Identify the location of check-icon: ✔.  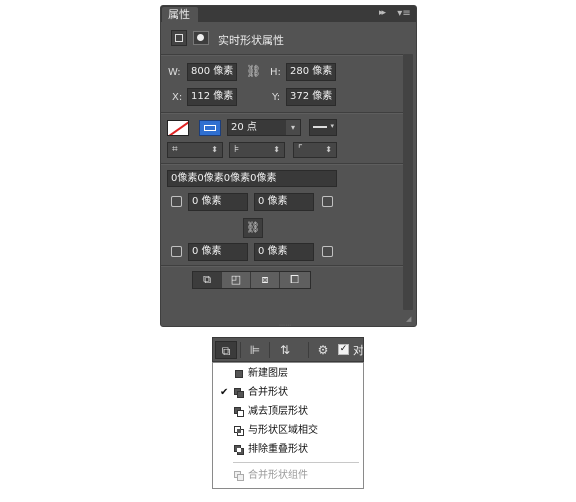
(224, 392).